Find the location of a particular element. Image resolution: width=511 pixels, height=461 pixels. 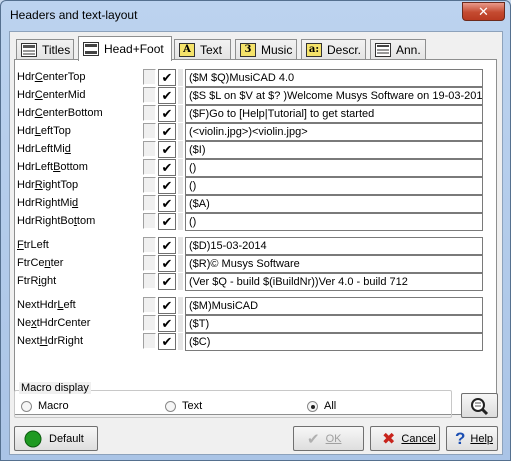

field-value-input: ($M $Q)MusiCAD 4.0 is located at coordinates (334, 78).